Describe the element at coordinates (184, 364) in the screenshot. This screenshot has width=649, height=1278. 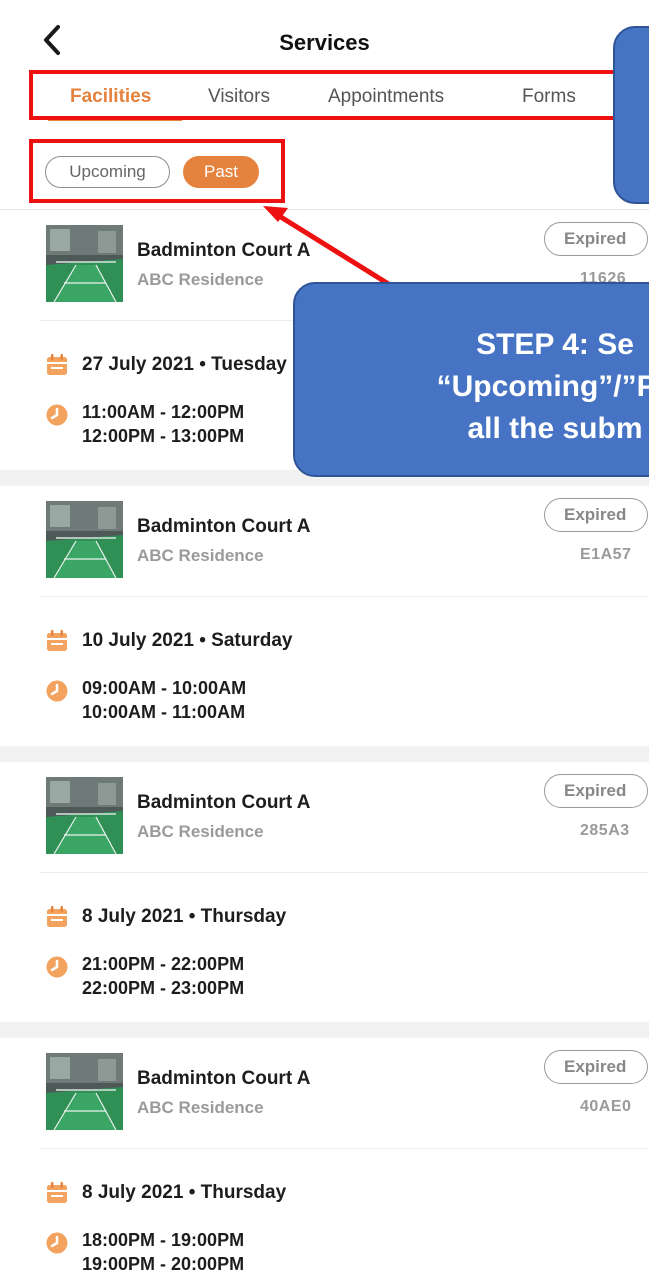
I see `booking-date: 27 July 2021 • Tuesday` at that location.